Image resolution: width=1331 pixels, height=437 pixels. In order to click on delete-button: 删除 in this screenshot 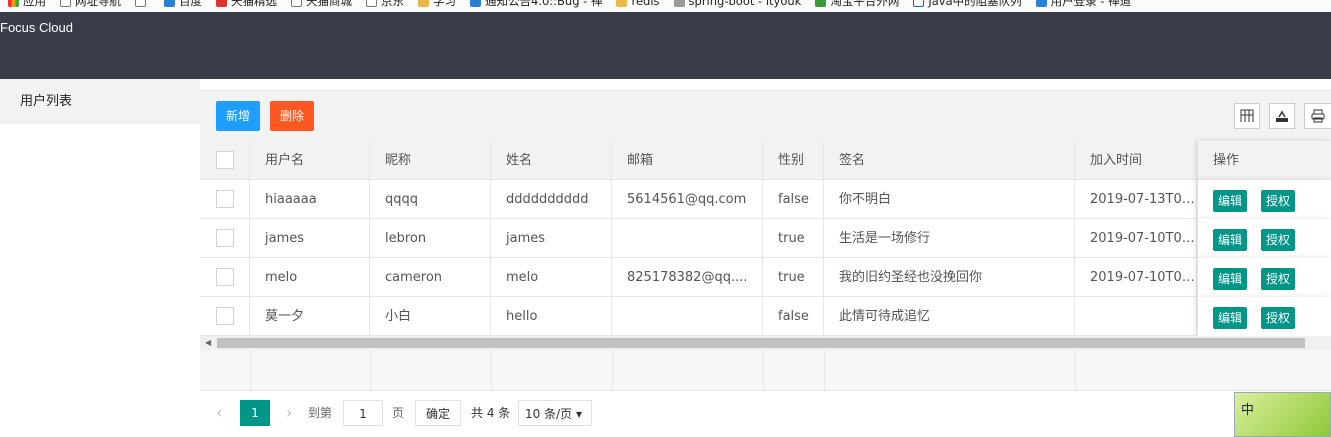, I will do `click(292, 116)`.